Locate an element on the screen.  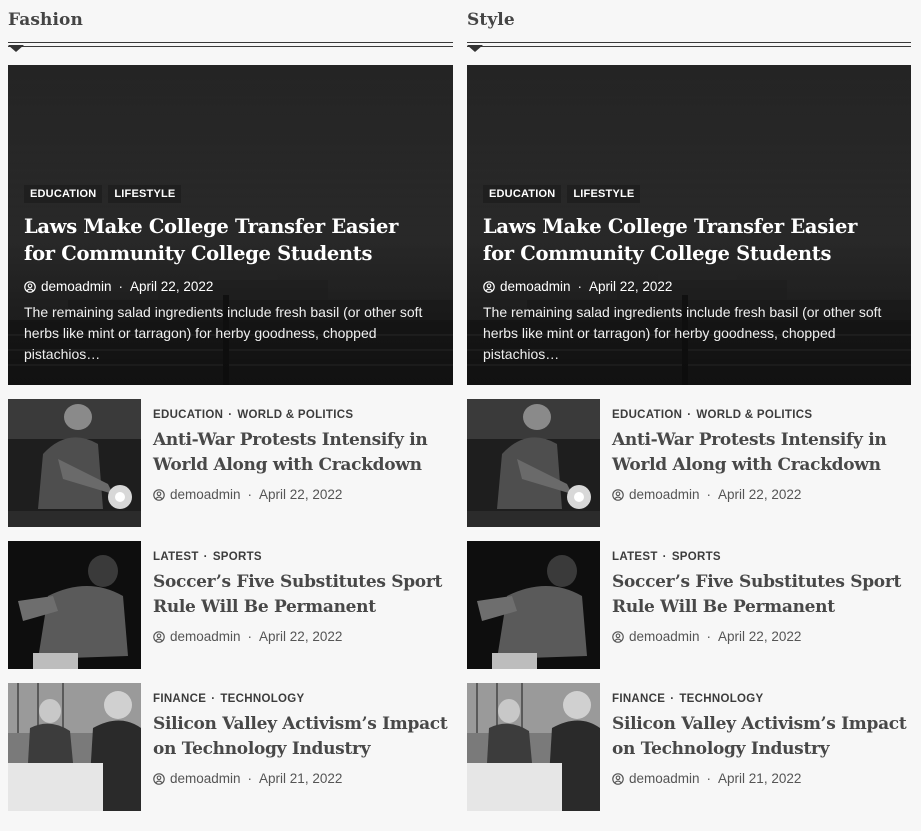
category-list: EDUCATION · WORLD & POLITICS is located at coordinates (761, 415).